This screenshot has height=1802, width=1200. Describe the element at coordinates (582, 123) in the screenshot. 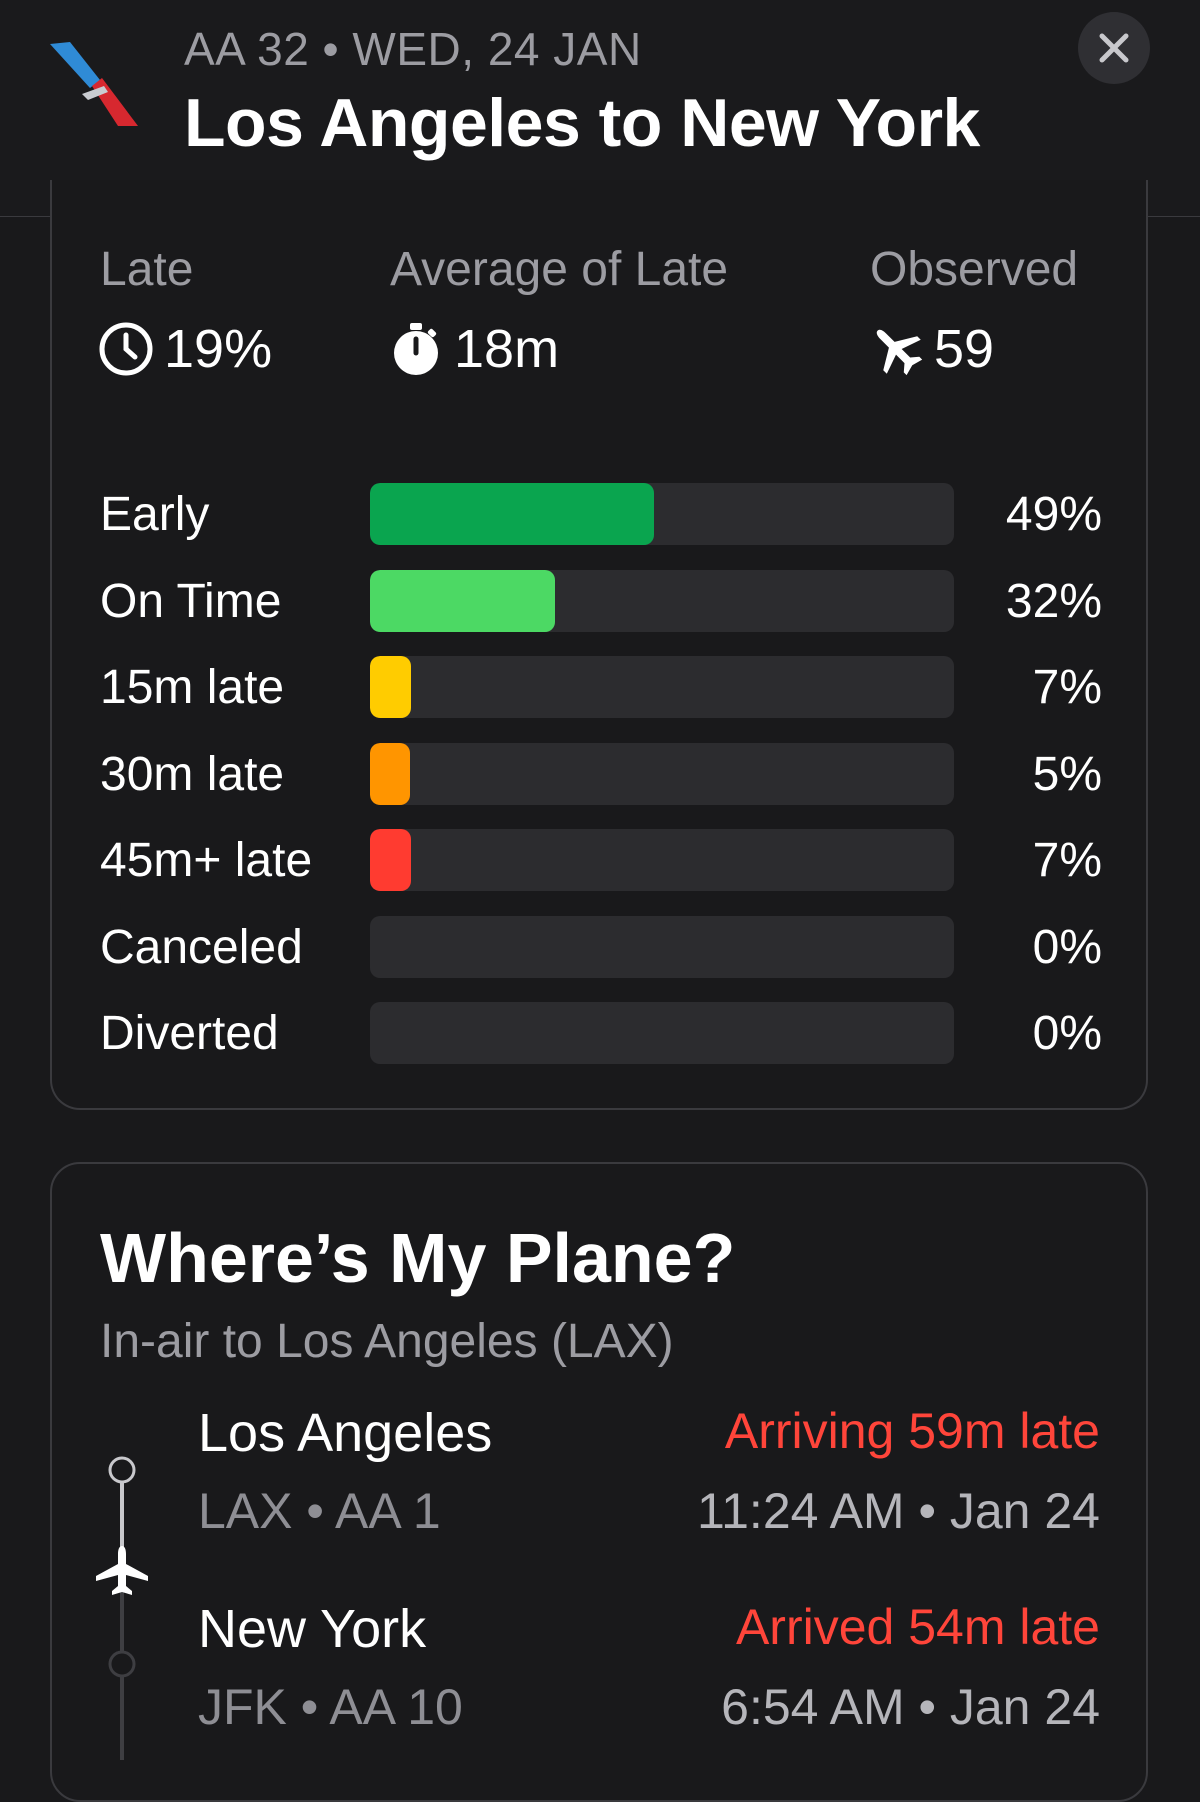

I see `route-title: Los Angeles to New York` at that location.